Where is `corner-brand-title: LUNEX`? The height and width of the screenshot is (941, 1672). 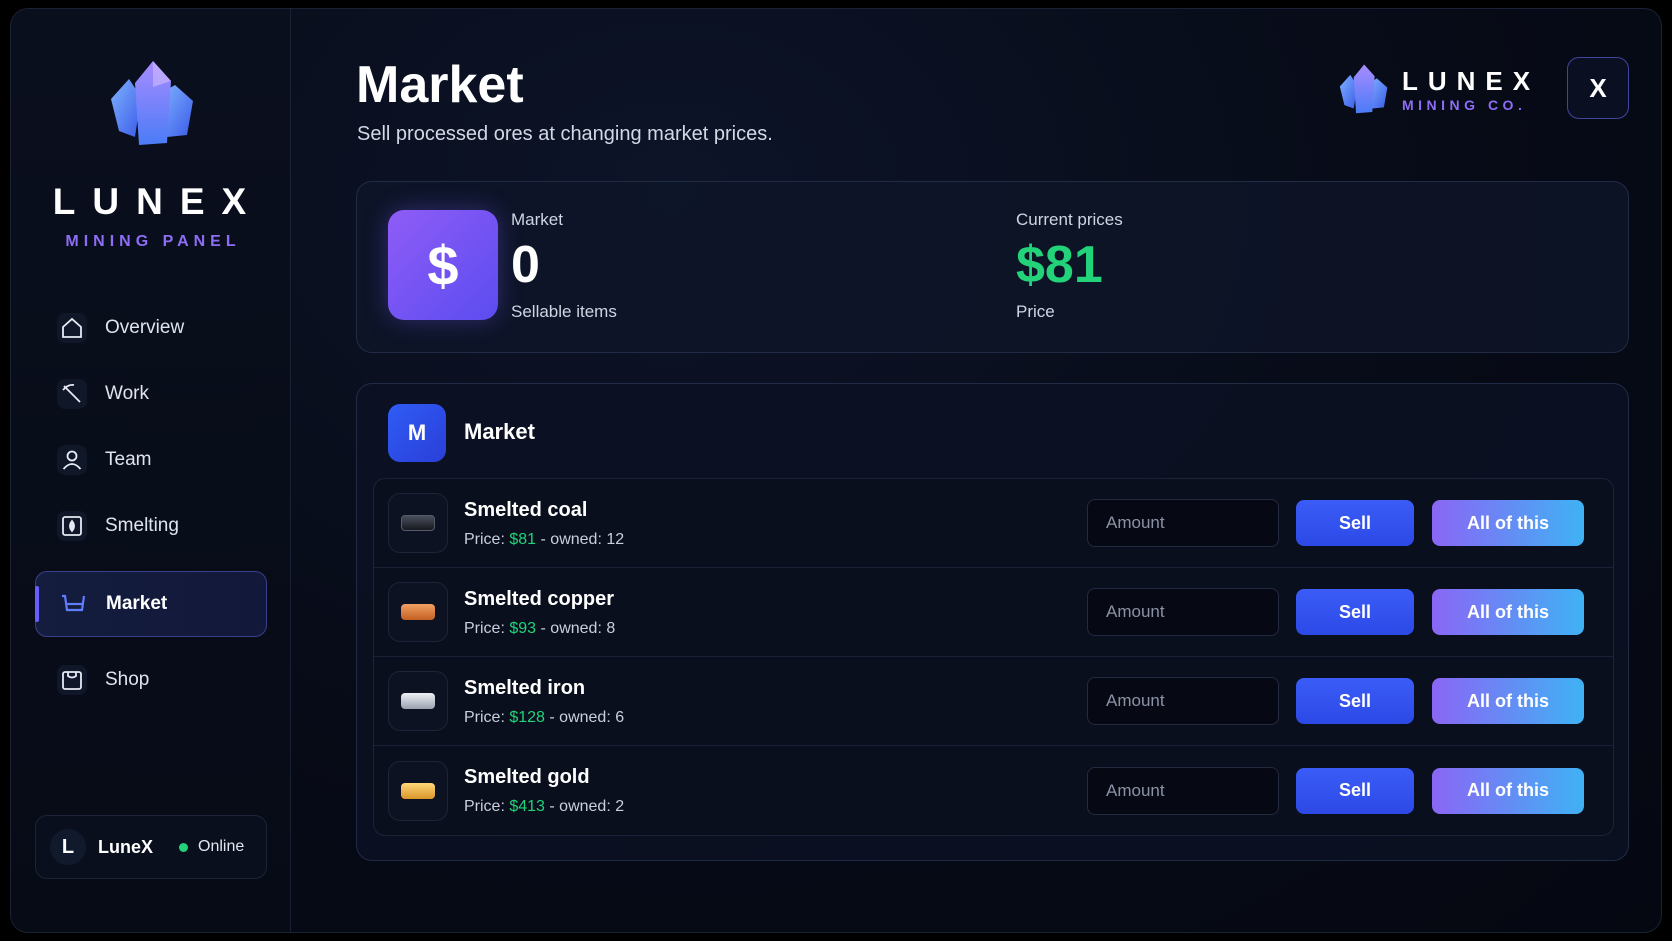 corner-brand-title: LUNEX is located at coordinates (1471, 81).